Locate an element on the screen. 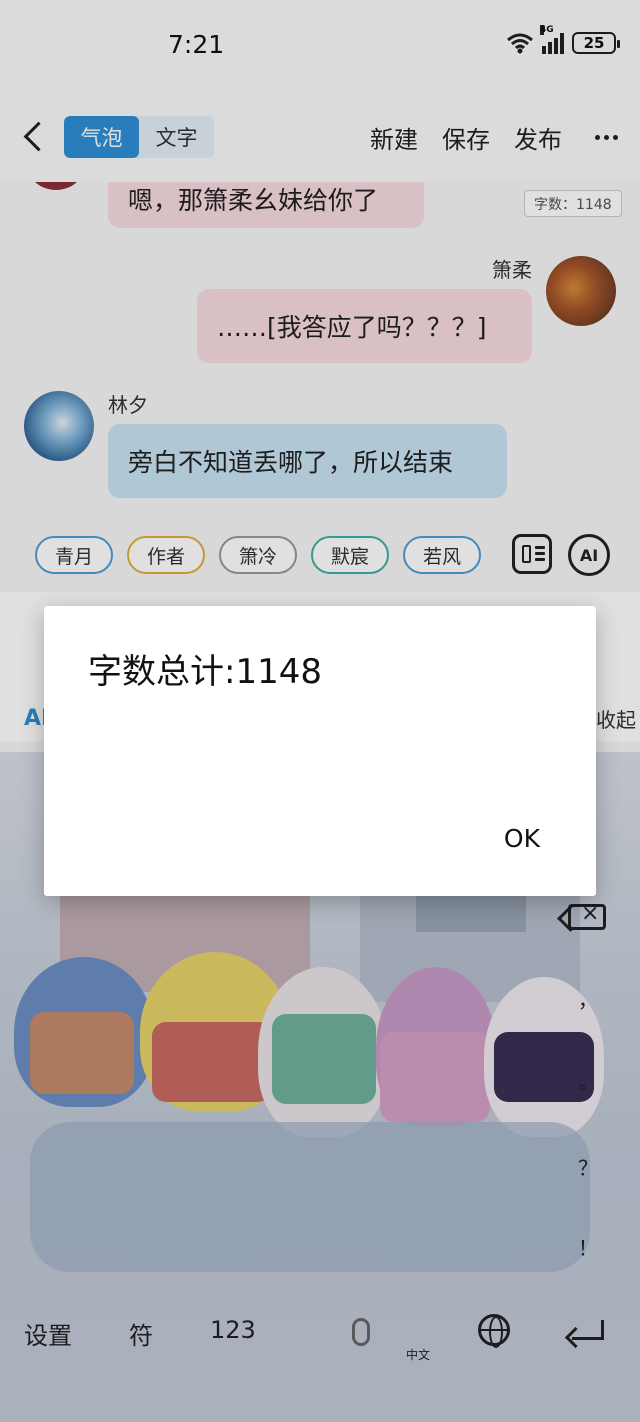  dialog-title: 字数总计:1148 is located at coordinates (205, 672).